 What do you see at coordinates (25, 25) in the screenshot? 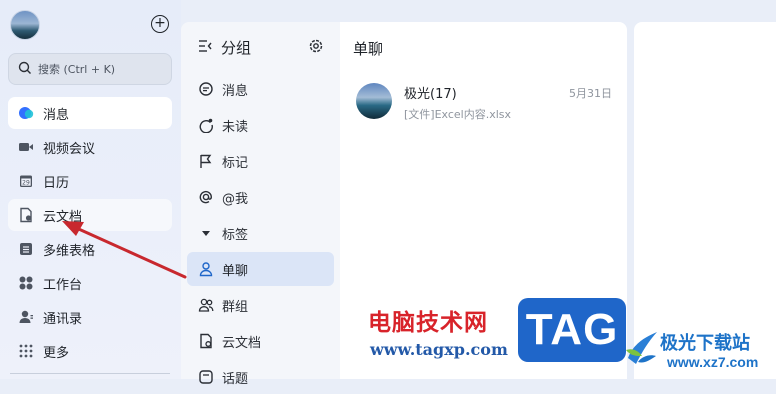
I see `user-avatar` at bounding box center [25, 25].